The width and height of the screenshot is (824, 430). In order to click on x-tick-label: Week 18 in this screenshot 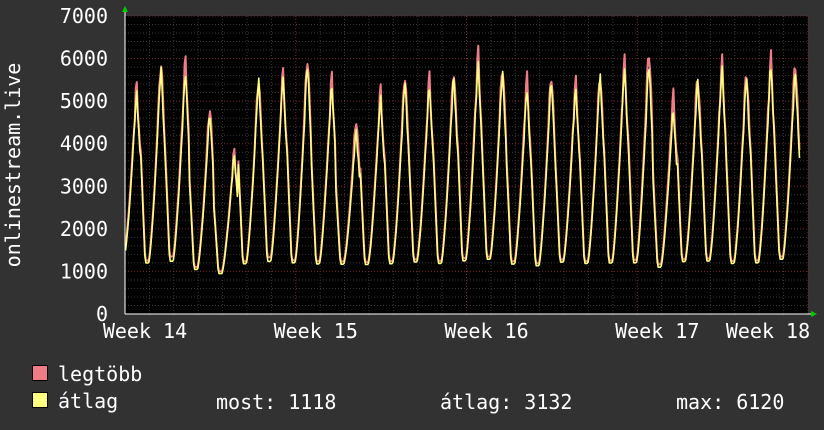, I will do `click(768, 331)`.